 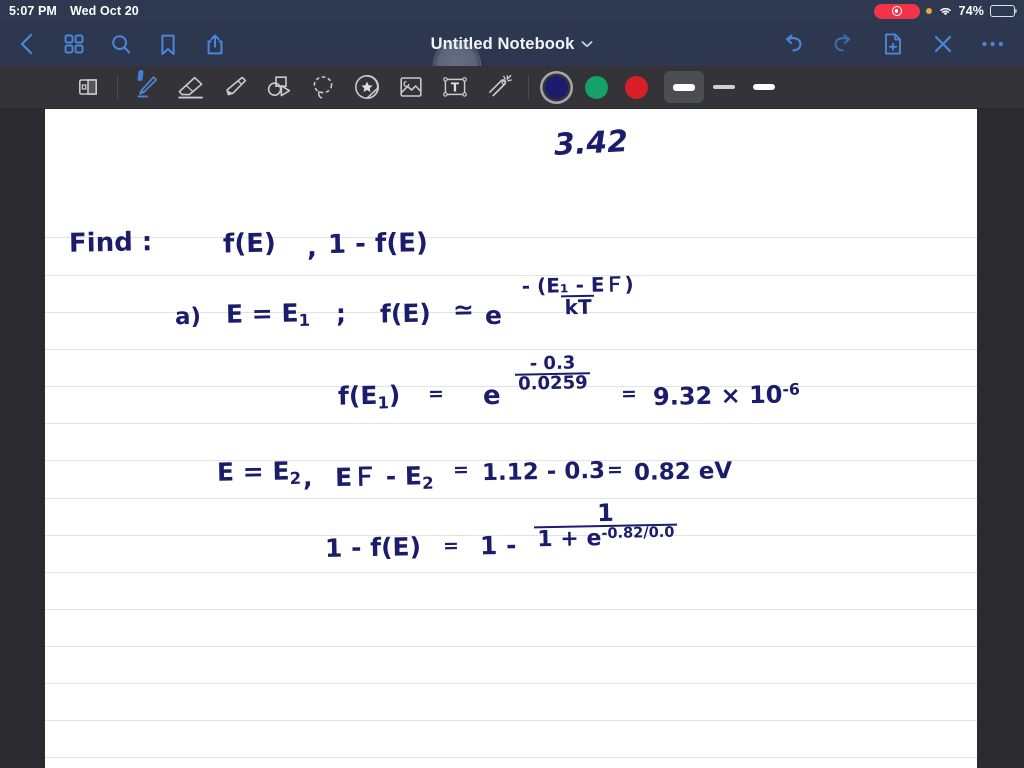 I want to click on part-a-exp-num: - (E₁ - EＦ), so click(x=577, y=285).